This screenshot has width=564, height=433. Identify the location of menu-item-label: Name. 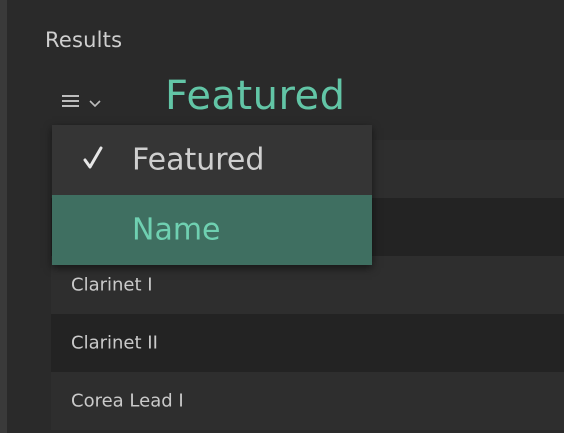
(176, 230).